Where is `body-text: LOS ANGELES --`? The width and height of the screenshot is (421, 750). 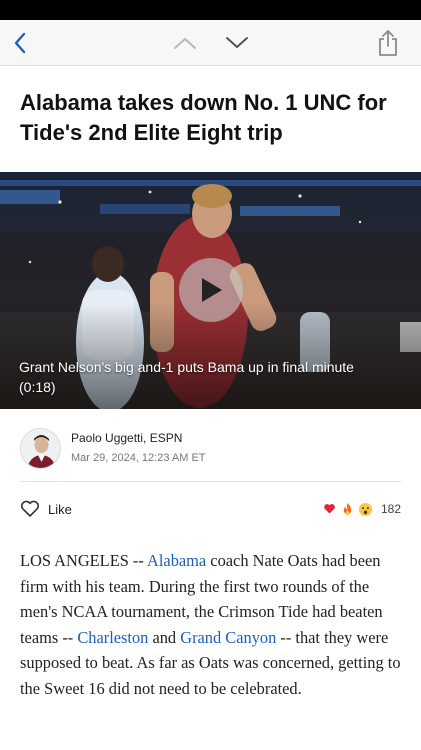
body-text: LOS ANGELES -- is located at coordinates (84, 560).